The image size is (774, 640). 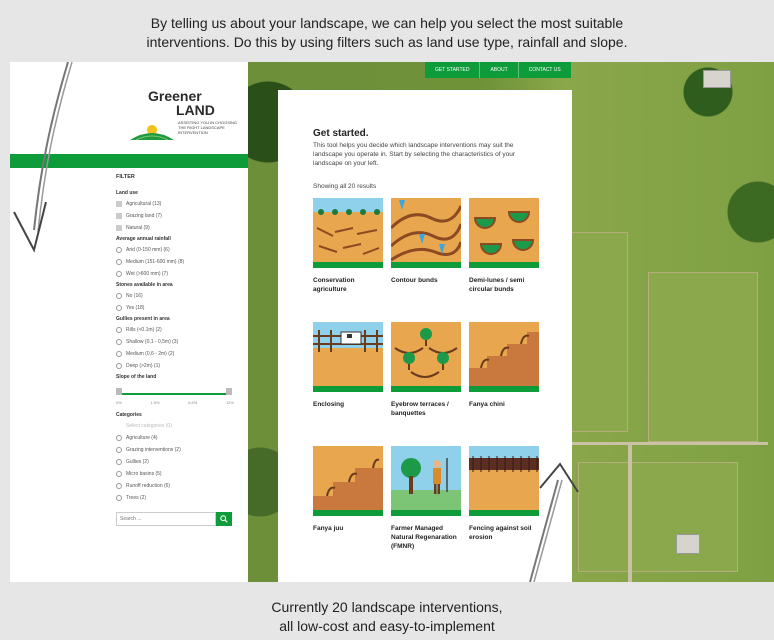 I want to click on fmnr-illustration, so click(x=426, y=481).